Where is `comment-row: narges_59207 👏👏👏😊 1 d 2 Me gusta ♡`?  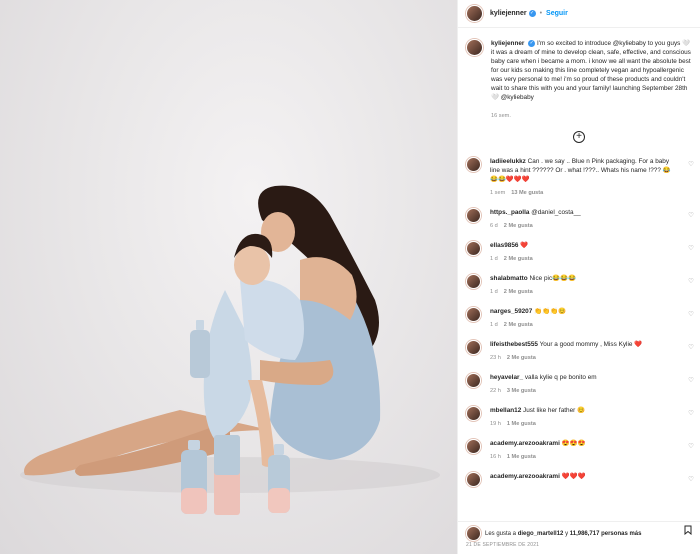
comment-row: narges_59207 👏👏👏😊 1 d 2 Me gusta ♡ is located at coordinates (579, 318).